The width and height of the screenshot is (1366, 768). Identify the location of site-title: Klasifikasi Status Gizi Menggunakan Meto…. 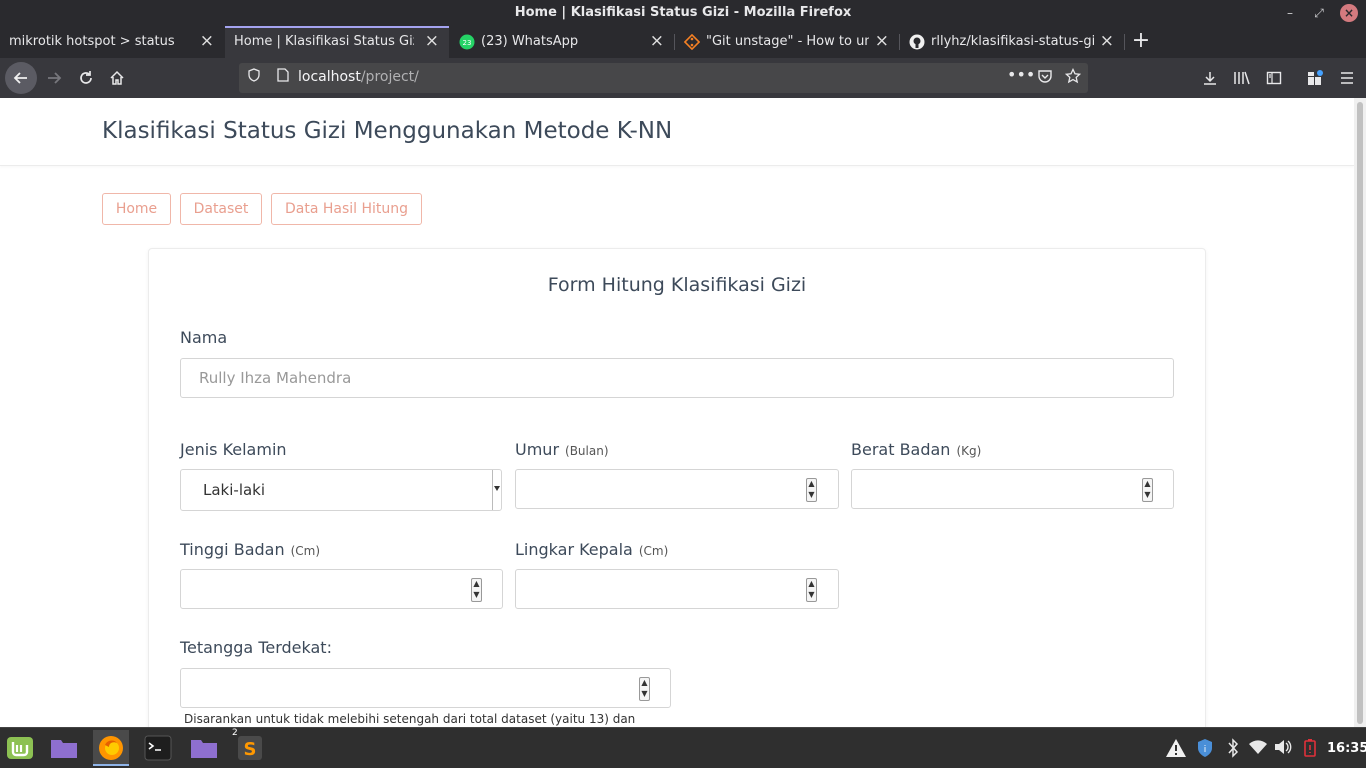
(387, 131).